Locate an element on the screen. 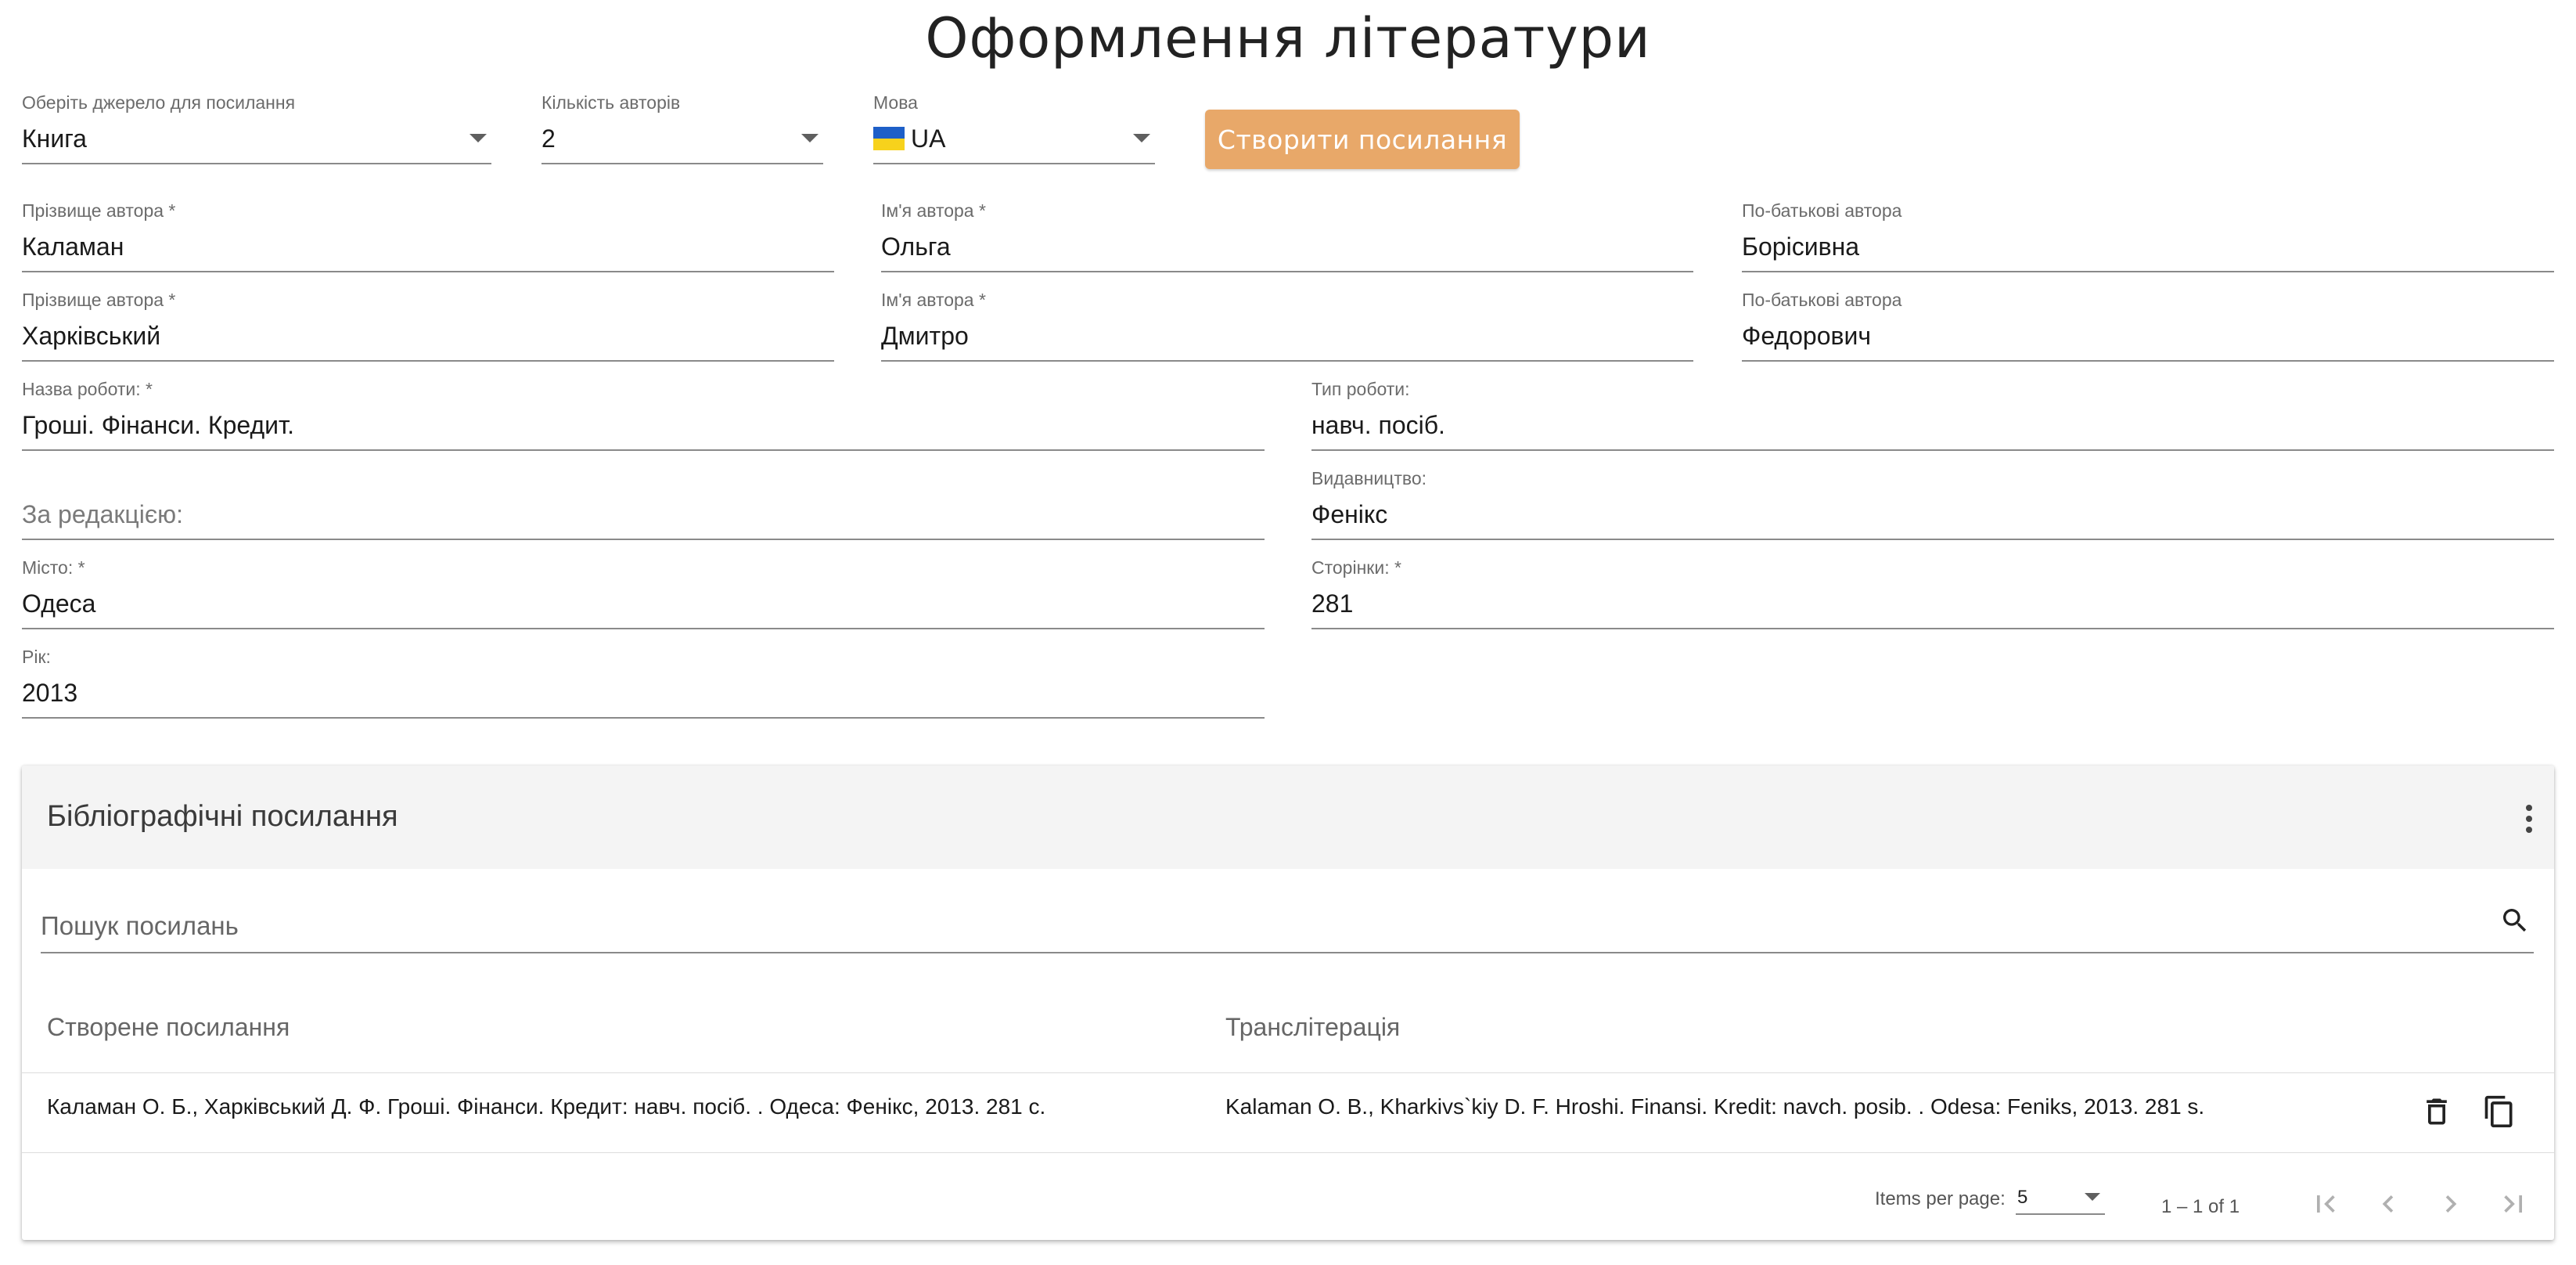  editor-field: За редакцією: is located at coordinates (644, 504).